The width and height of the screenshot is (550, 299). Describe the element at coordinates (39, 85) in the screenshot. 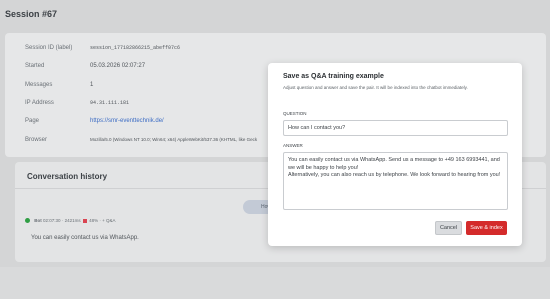

I see `detail-label: Messages` at that location.